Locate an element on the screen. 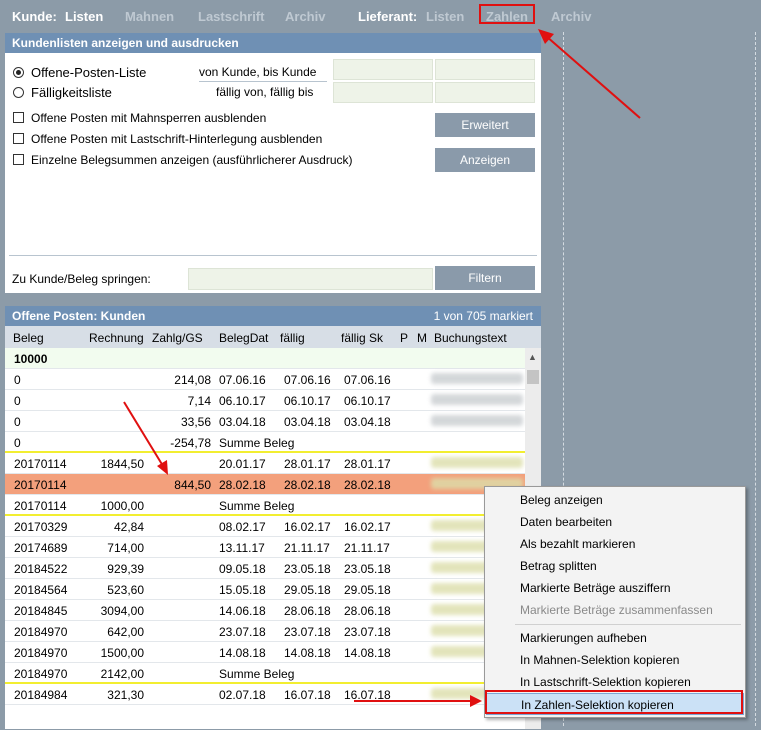 This screenshot has width=761, height=730. table-row: 0 33,56 03.04.18 03.04.18 03.04.18 is located at coordinates (265, 421).